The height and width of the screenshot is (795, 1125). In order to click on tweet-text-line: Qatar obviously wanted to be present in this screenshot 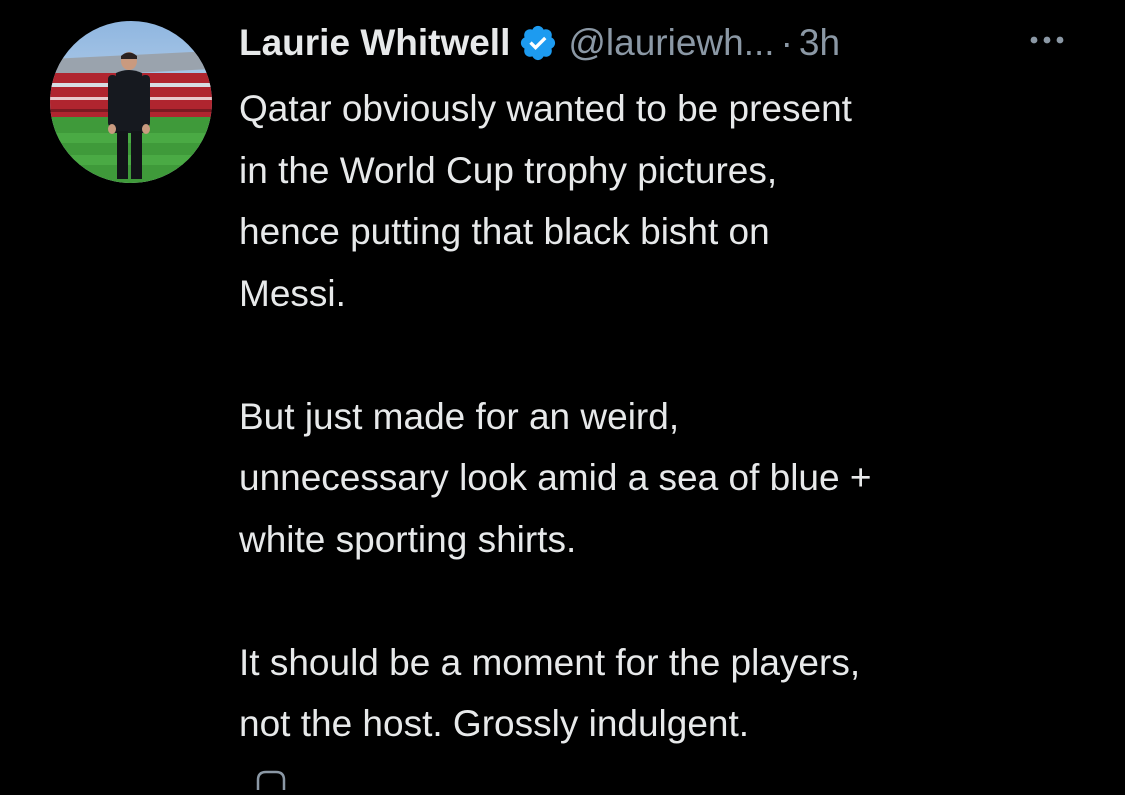, I will do `click(545, 108)`.